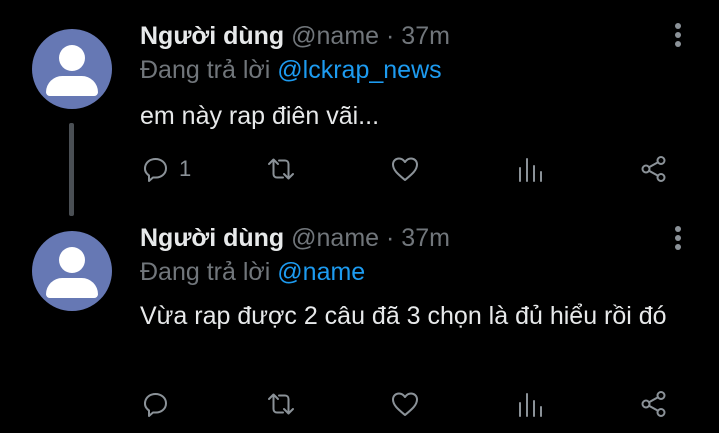  I want to click on reply-count: 1, so click(185, 168).